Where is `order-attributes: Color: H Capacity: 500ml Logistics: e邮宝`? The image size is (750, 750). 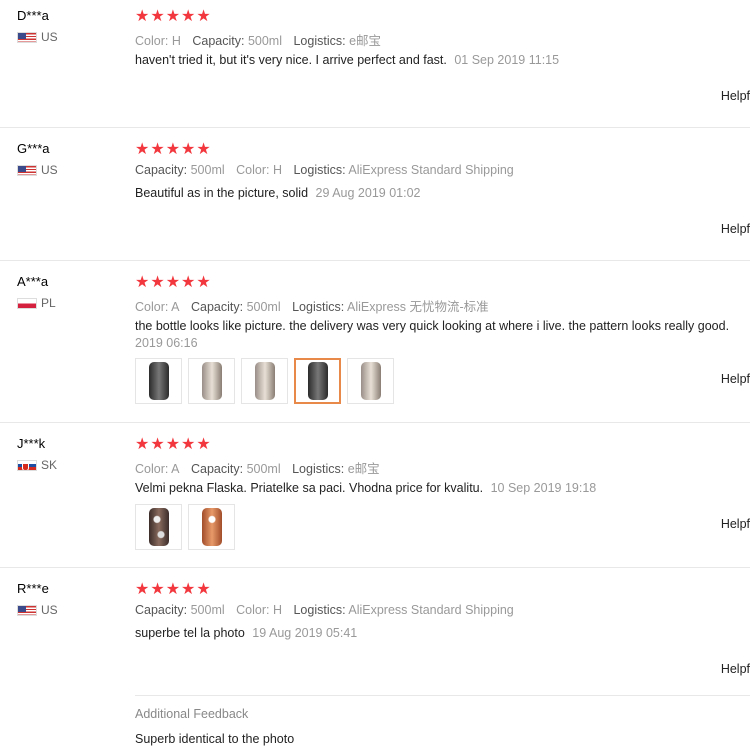 order-attributes: Color: H Capacity: 500ml Logistics: e邮宝 is located at coordinates (258, 39).